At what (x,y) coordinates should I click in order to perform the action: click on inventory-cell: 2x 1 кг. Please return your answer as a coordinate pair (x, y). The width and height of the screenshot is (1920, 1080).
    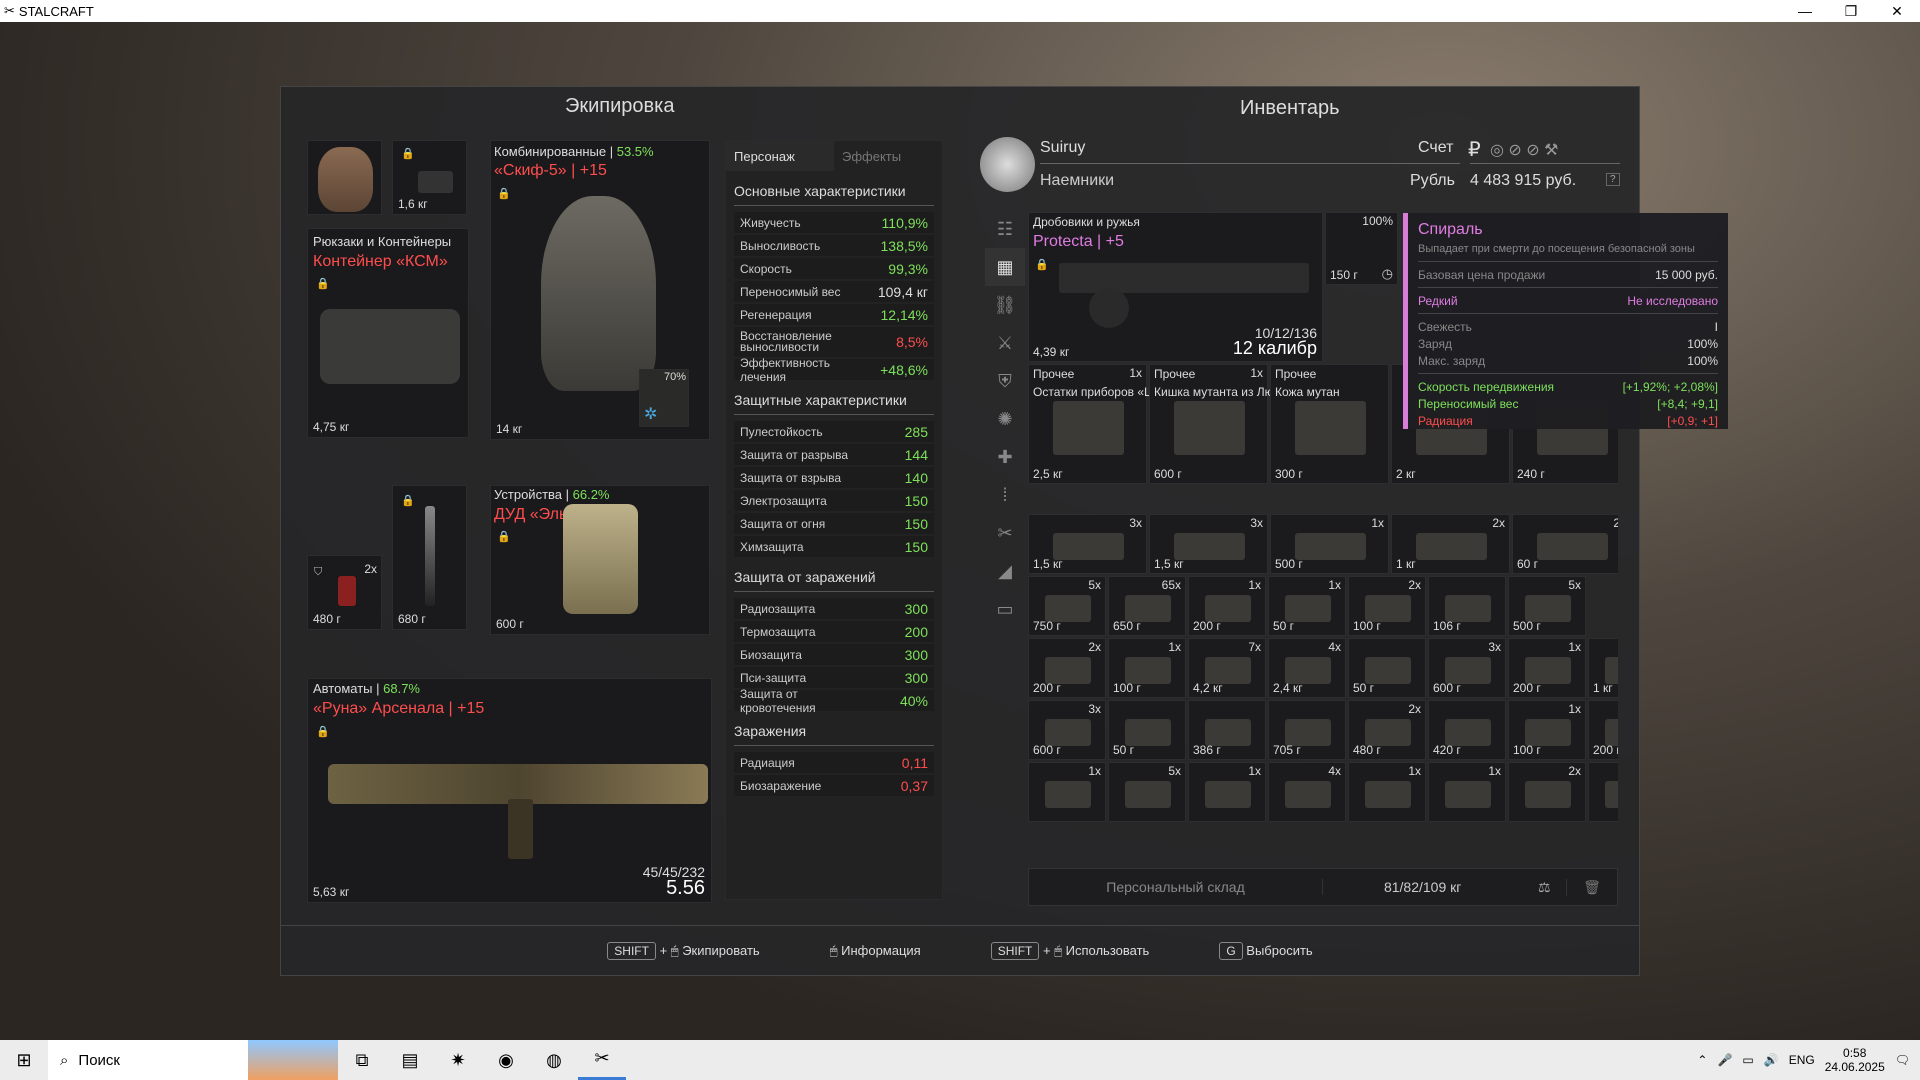
    Looking at the image, I should click on (1450, 544).